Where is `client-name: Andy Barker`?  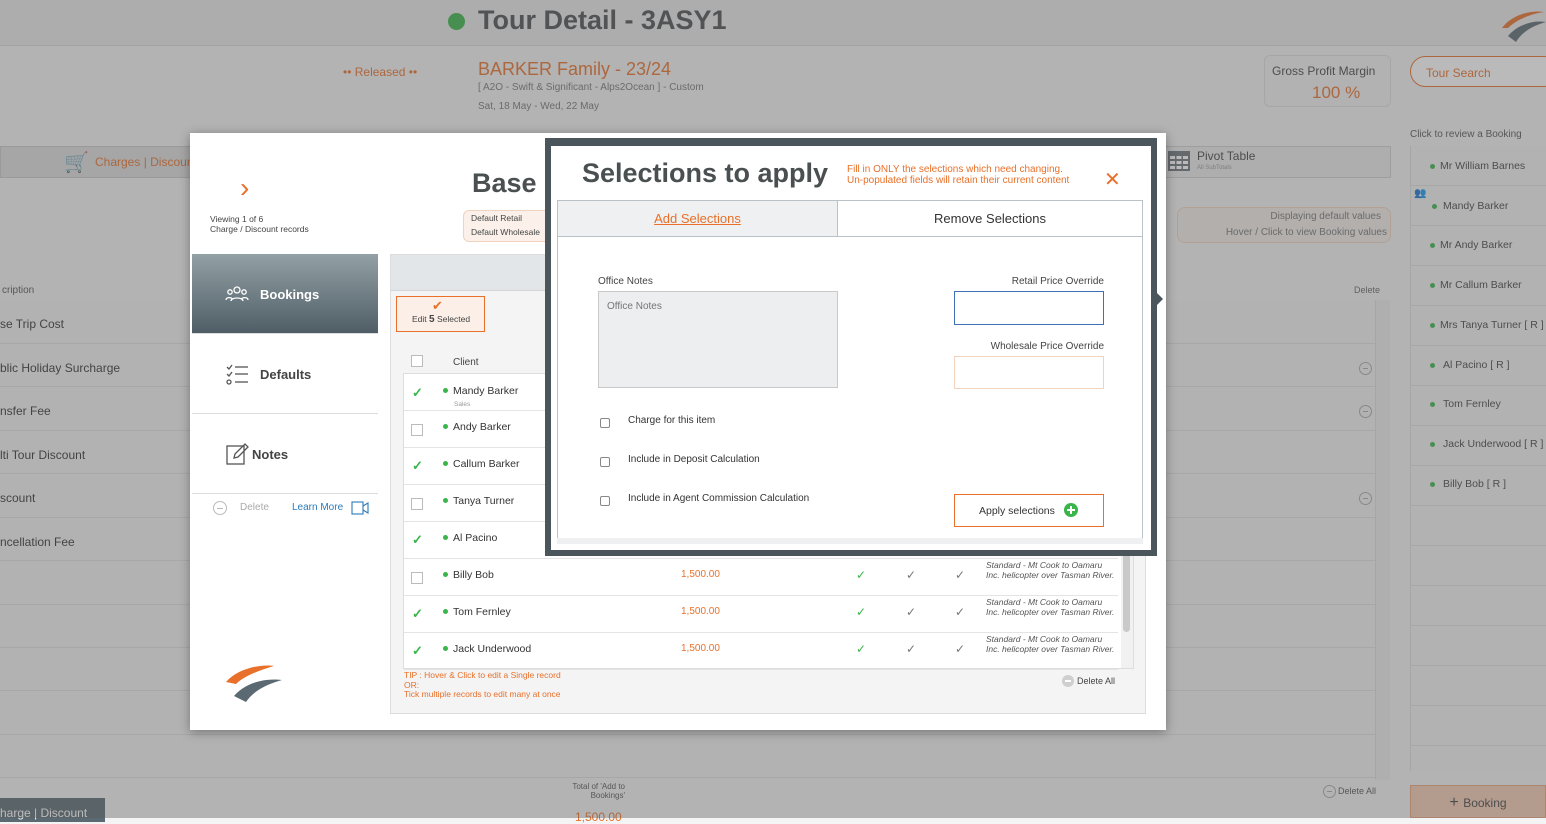 client-name: Andy Barker is located at coordinates (482, 427).